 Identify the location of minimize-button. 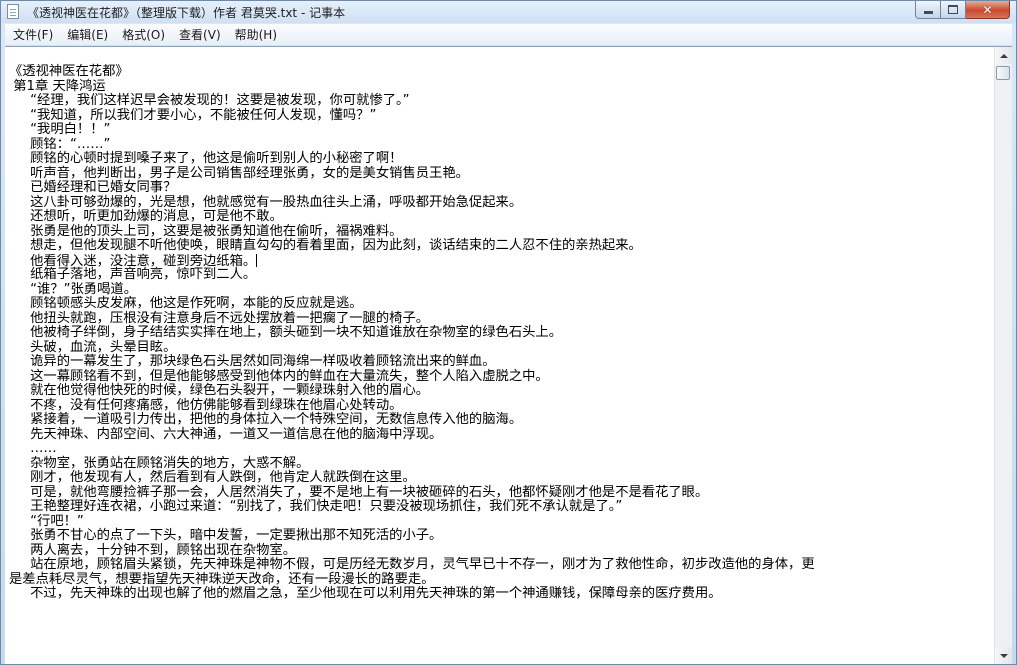
(928, 10).